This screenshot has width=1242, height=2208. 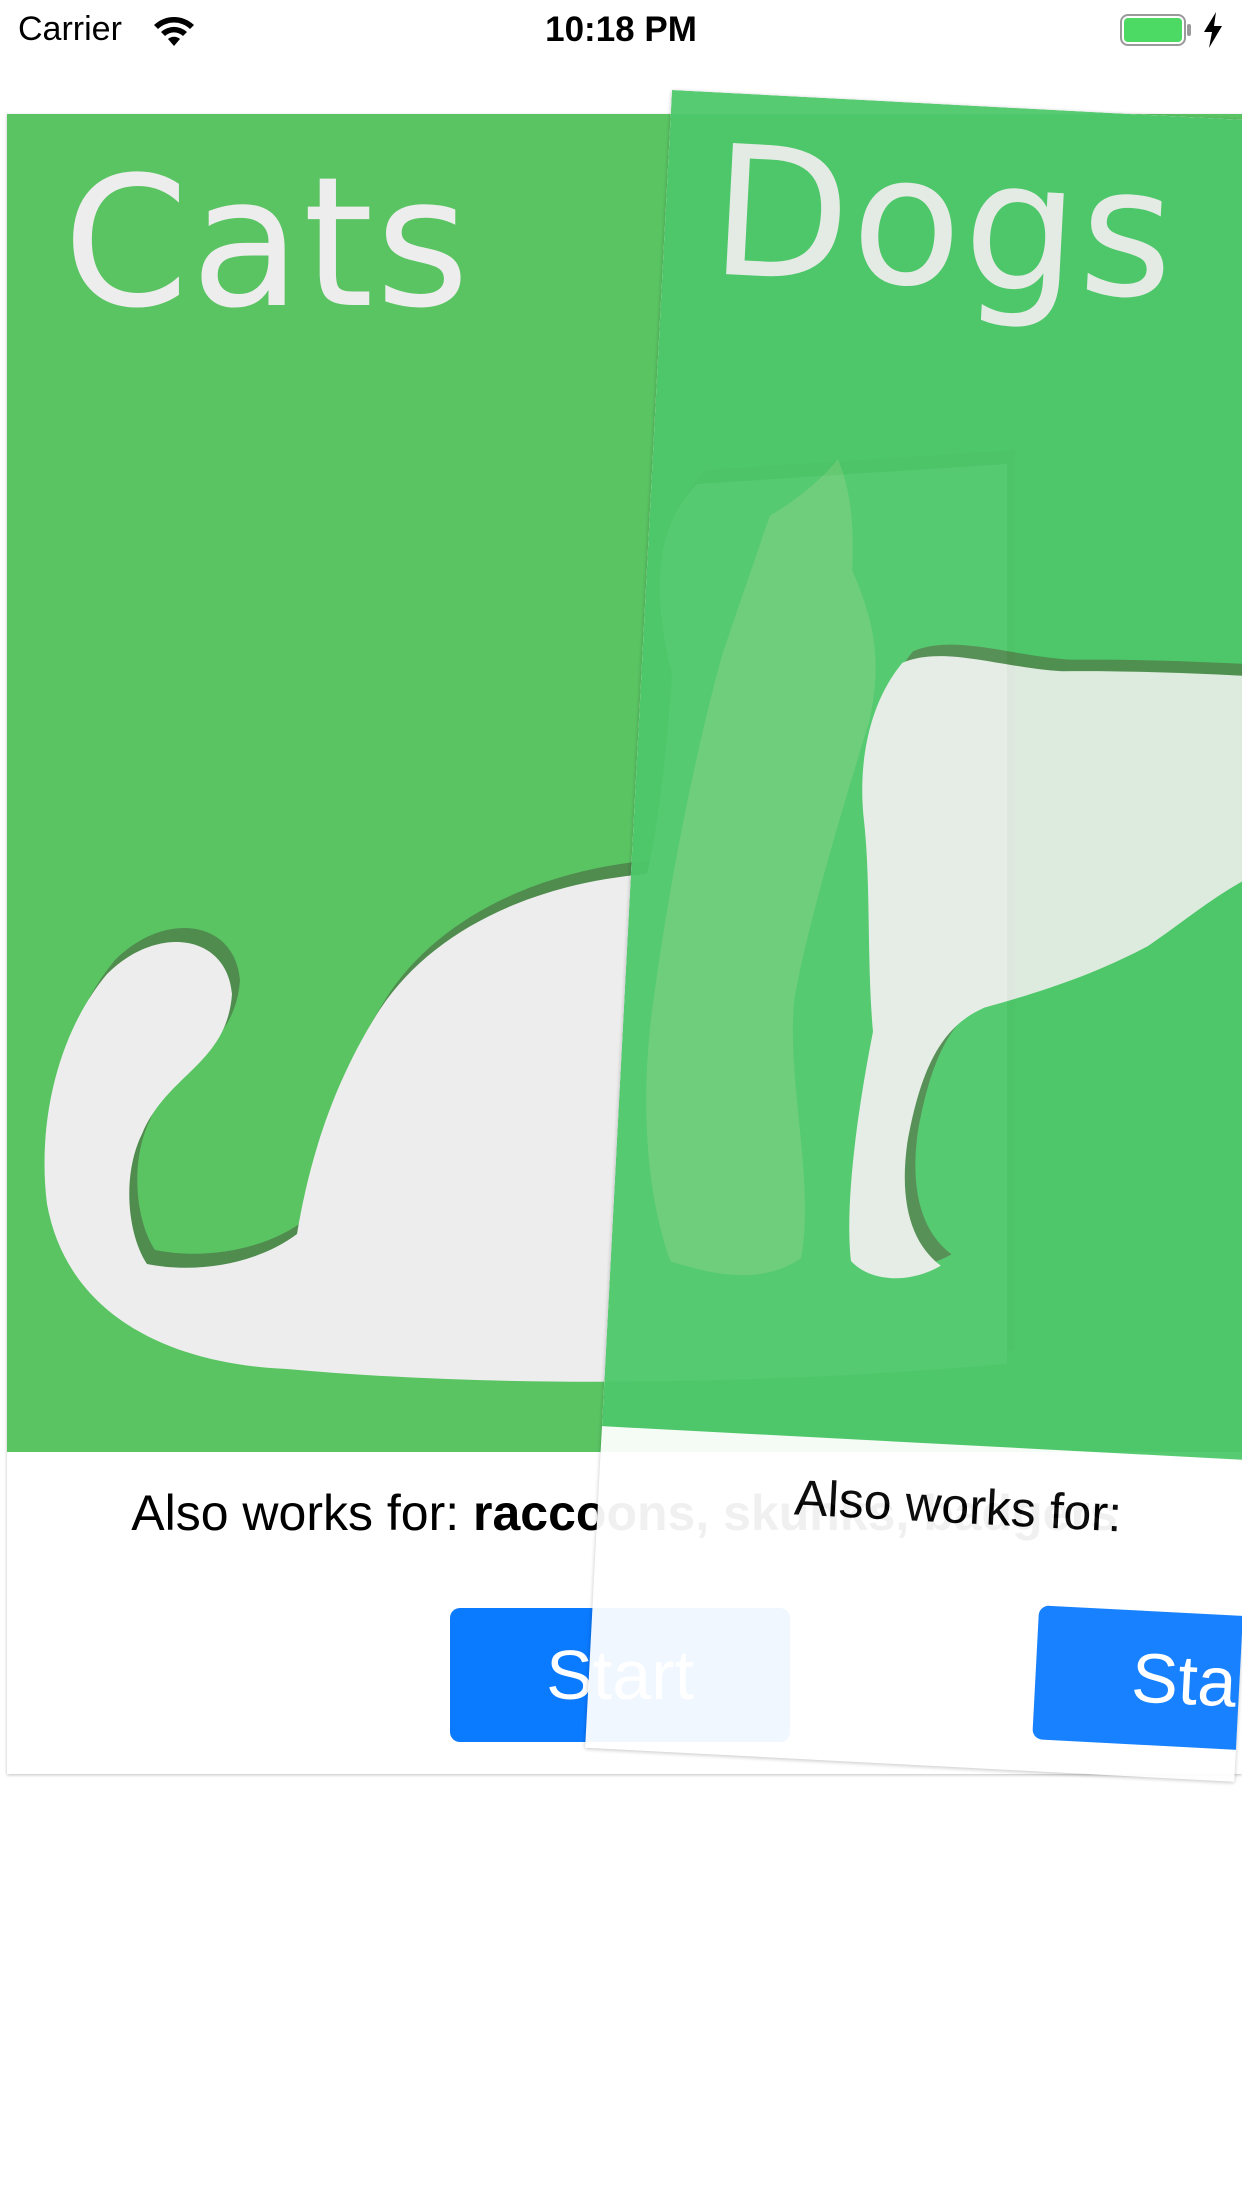 I want to click on also-prefix-dogs: Also works for:, so click(x=958, y=1506).